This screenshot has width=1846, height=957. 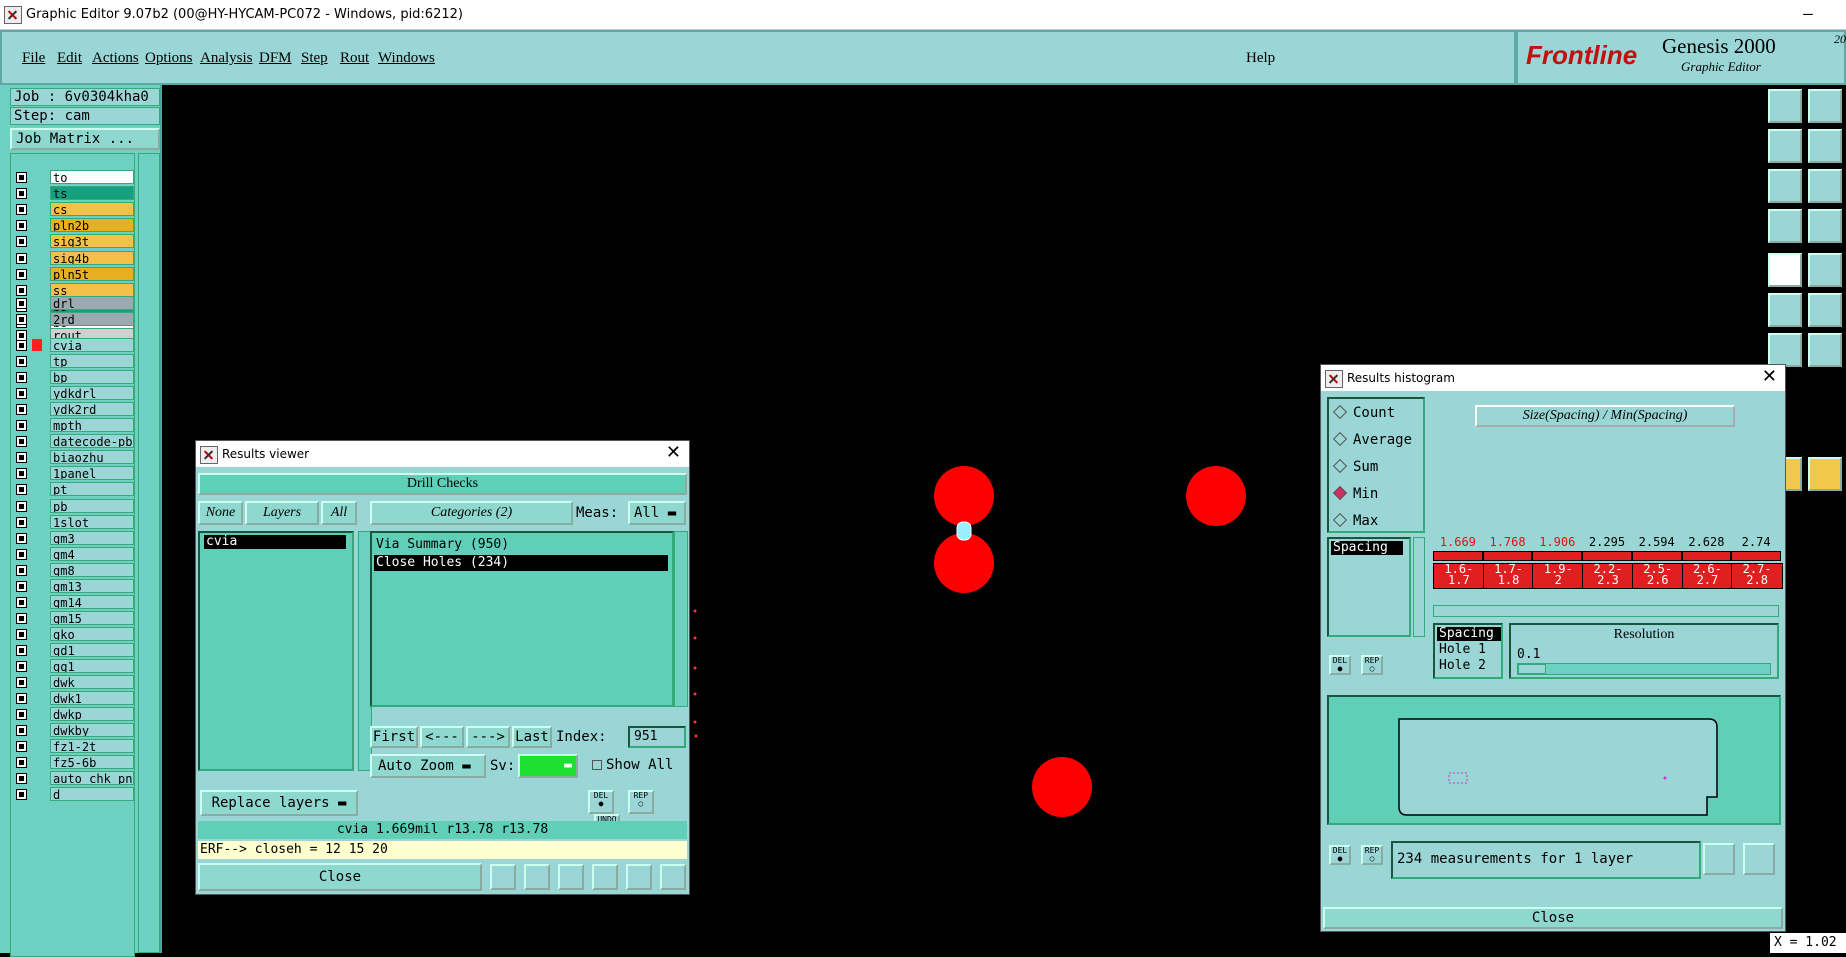 I want to click on layer-name: sig3t, so click(x=92, y=241).